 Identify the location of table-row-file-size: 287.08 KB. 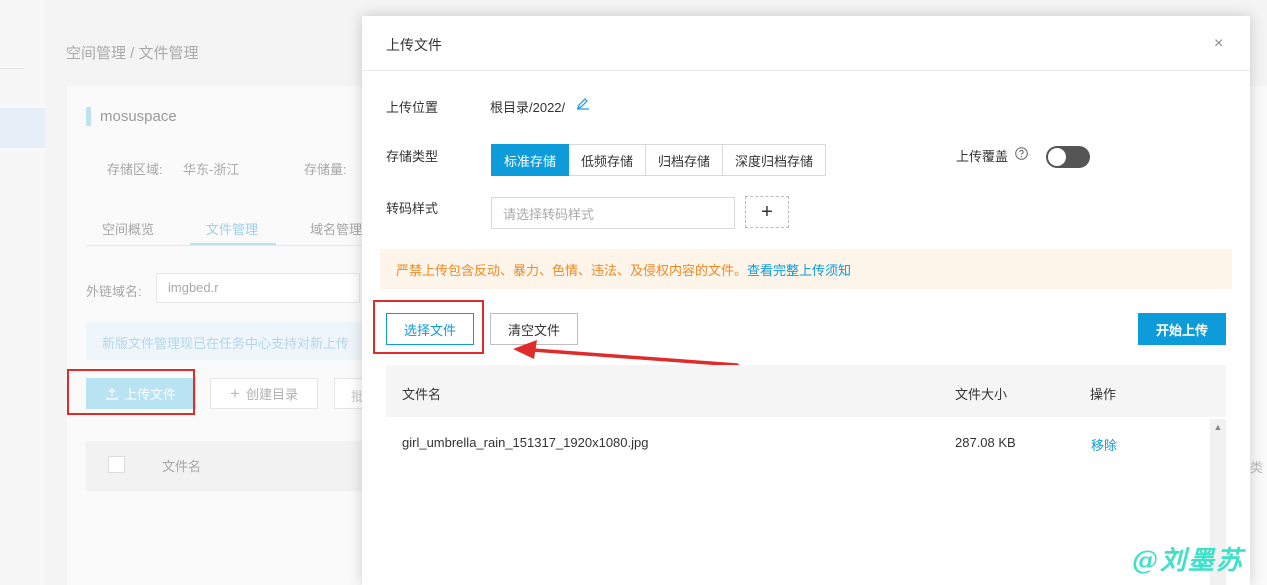
(985, 442).